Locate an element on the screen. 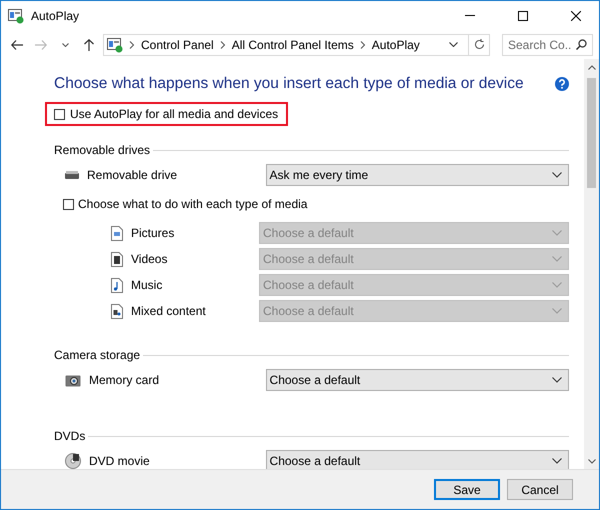  breadcrumb: Control Panel is located at coordinates (177, 45).